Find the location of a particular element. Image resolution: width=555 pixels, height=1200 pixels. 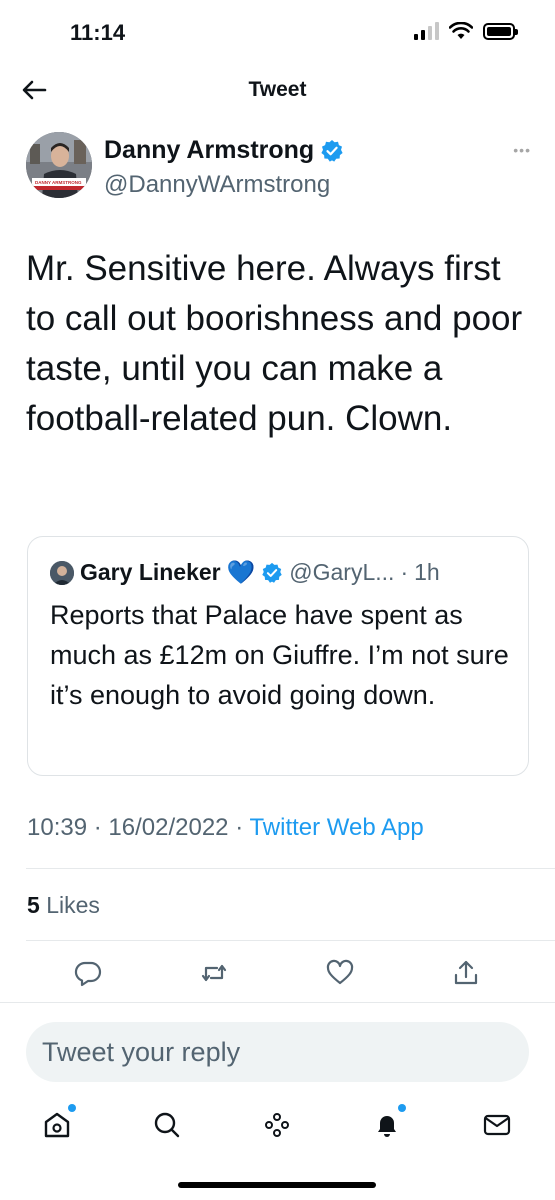

tweet-date: 16/02/2022 is located at coordinates (168, 827).